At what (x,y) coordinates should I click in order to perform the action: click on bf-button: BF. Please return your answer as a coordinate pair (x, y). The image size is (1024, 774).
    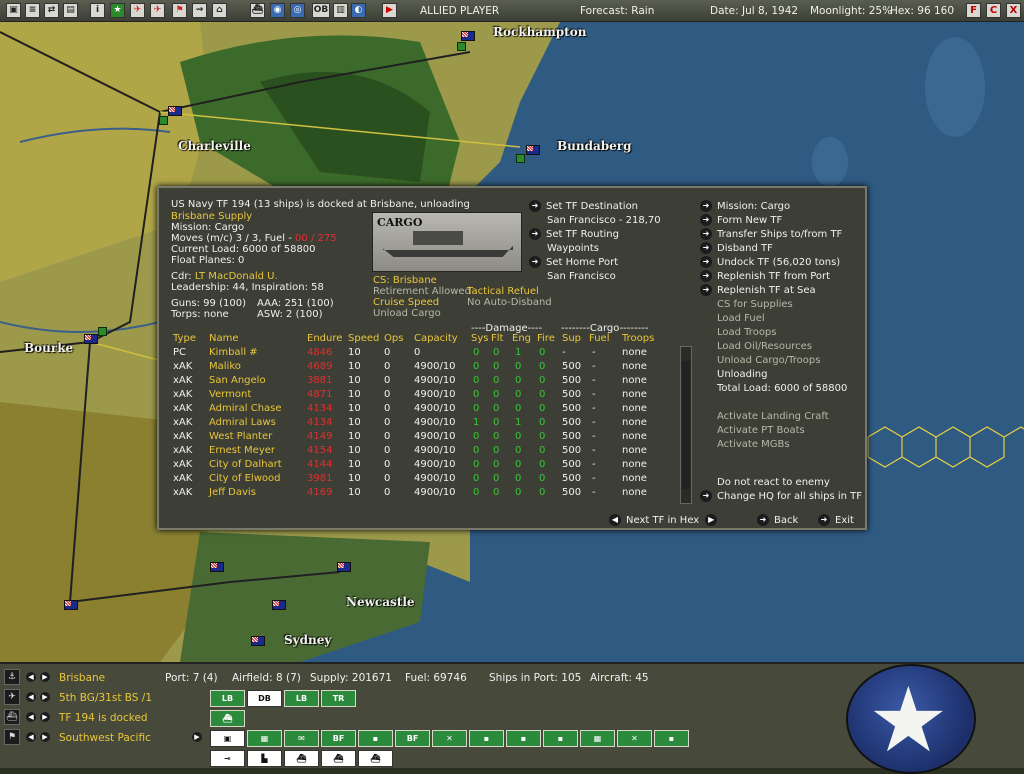
    Looking at the image, I should click on (338, 738).